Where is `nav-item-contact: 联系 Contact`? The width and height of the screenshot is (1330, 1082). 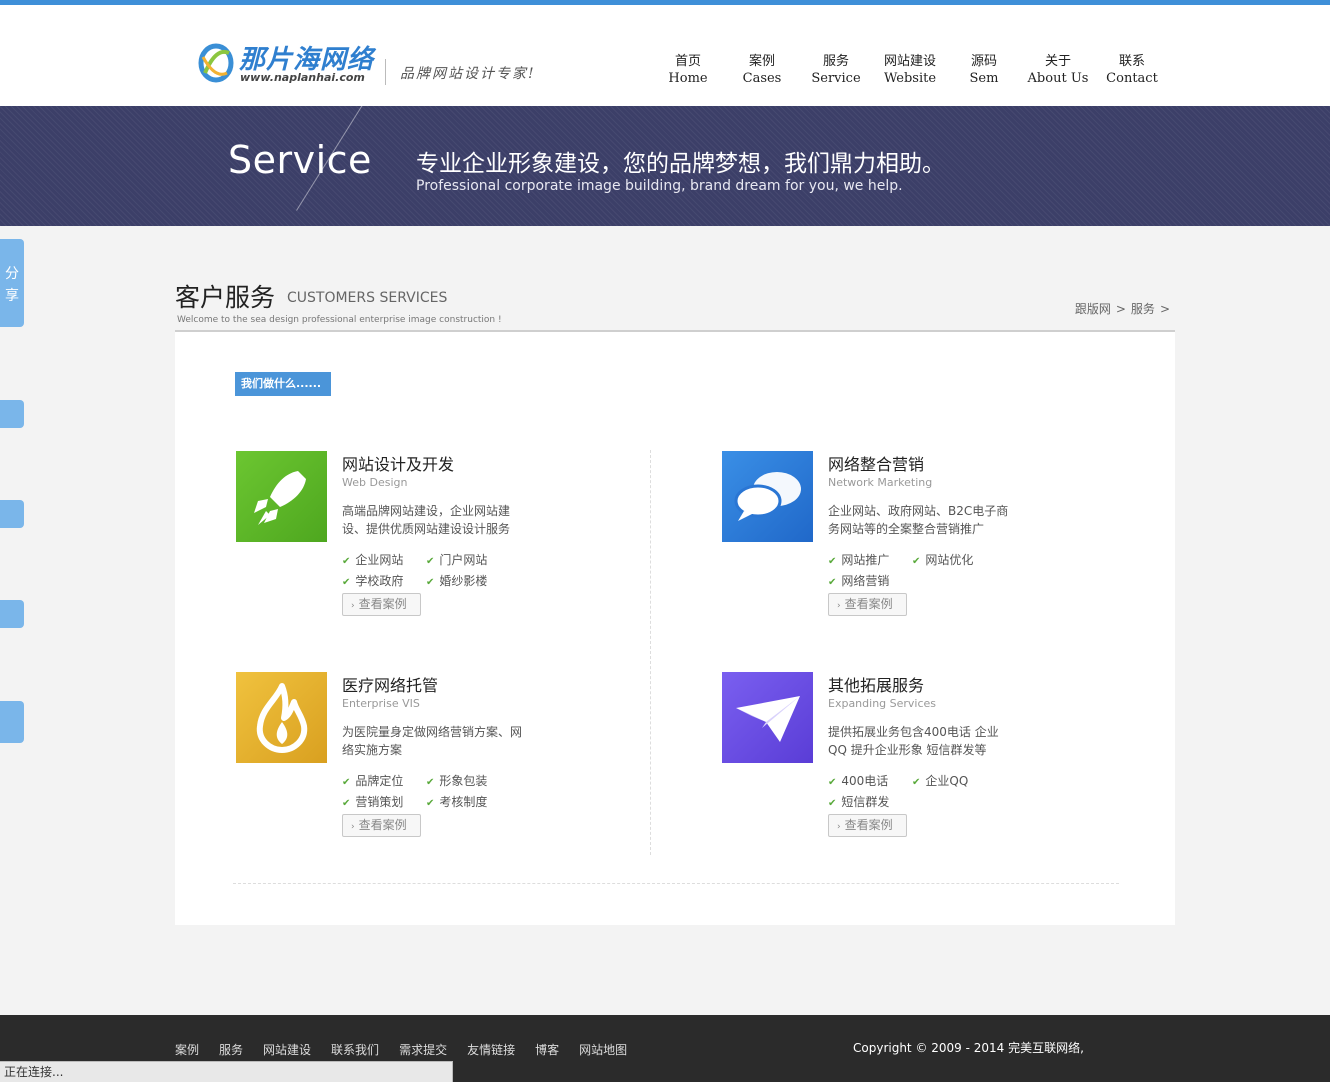
nav-item-contact: 联系 Contact is located at coordinates (1132, 70).